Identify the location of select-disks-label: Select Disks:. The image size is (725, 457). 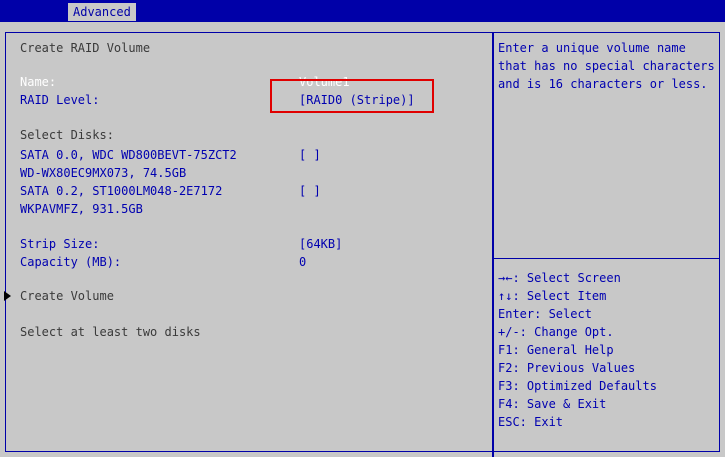
(67, 135).